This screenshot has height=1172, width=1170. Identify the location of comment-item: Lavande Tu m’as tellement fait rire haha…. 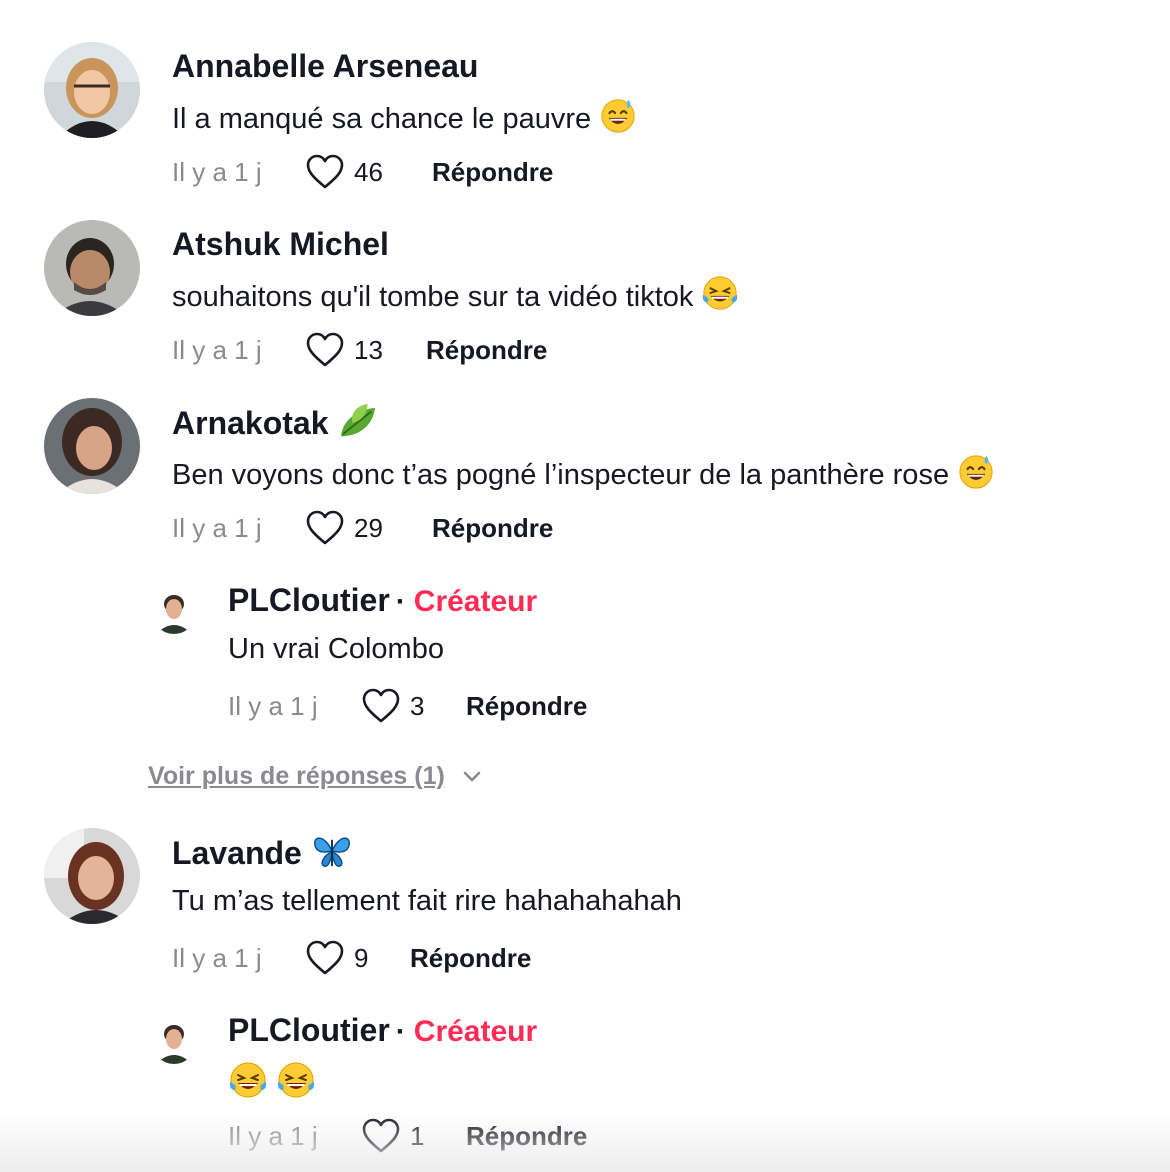
(585, 903).